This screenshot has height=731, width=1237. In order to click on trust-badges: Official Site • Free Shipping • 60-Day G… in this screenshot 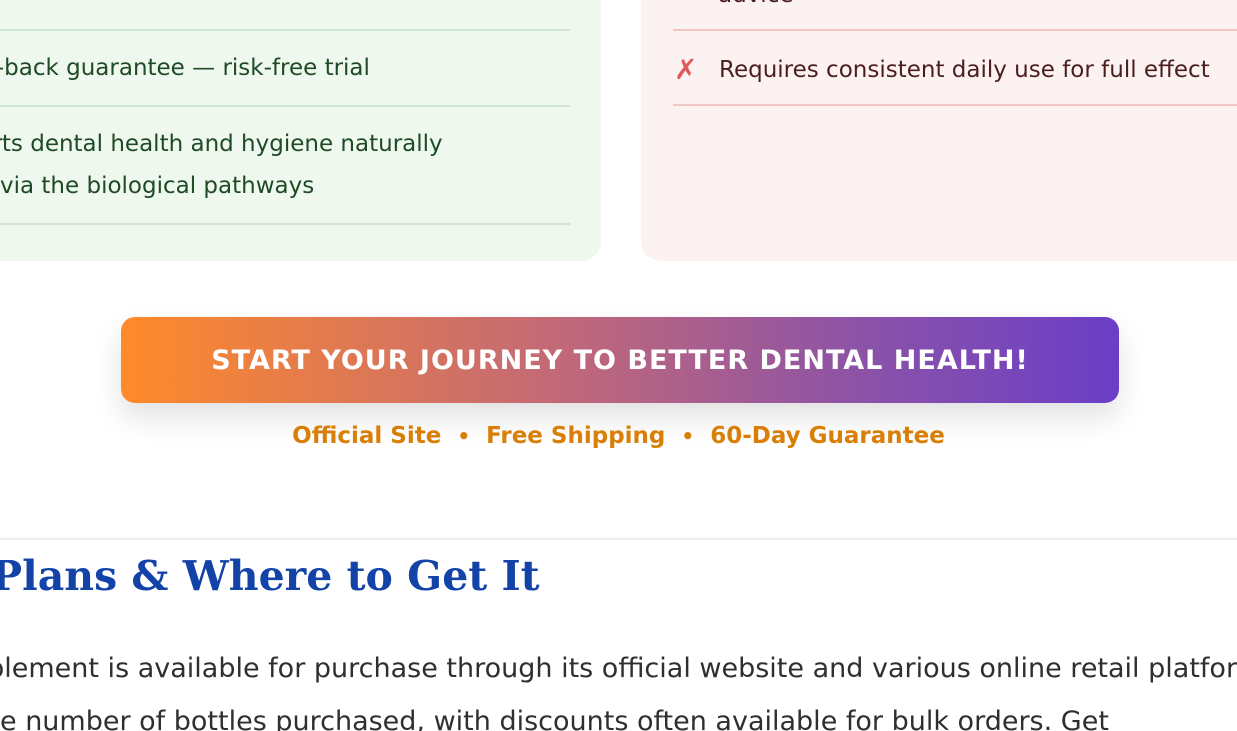, I will do `click(618, 436)`.